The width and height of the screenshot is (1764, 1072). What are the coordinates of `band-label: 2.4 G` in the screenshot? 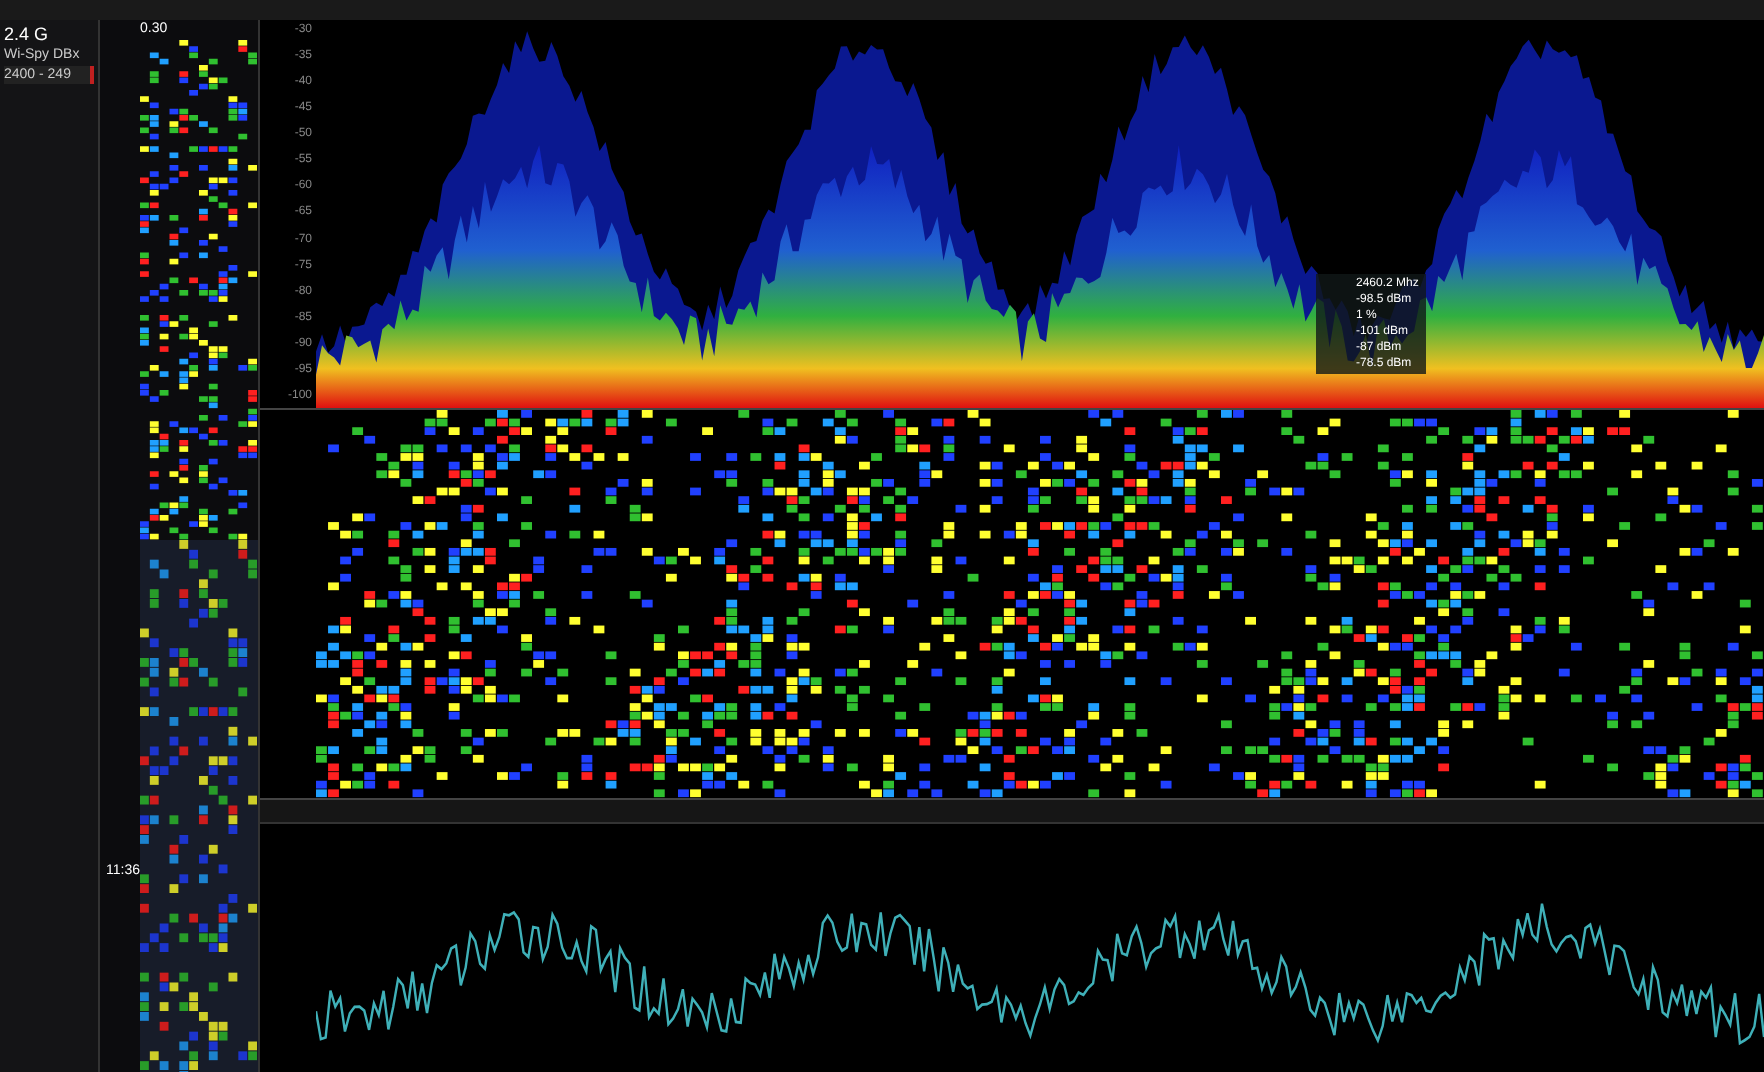 It's located at (27, 34).